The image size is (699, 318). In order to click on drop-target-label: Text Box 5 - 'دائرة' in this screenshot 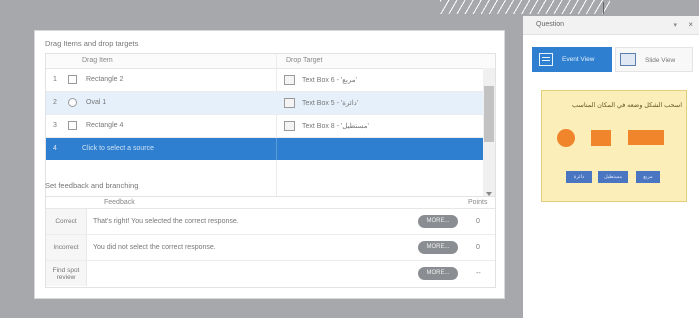, I will do `click(330, 103)`.